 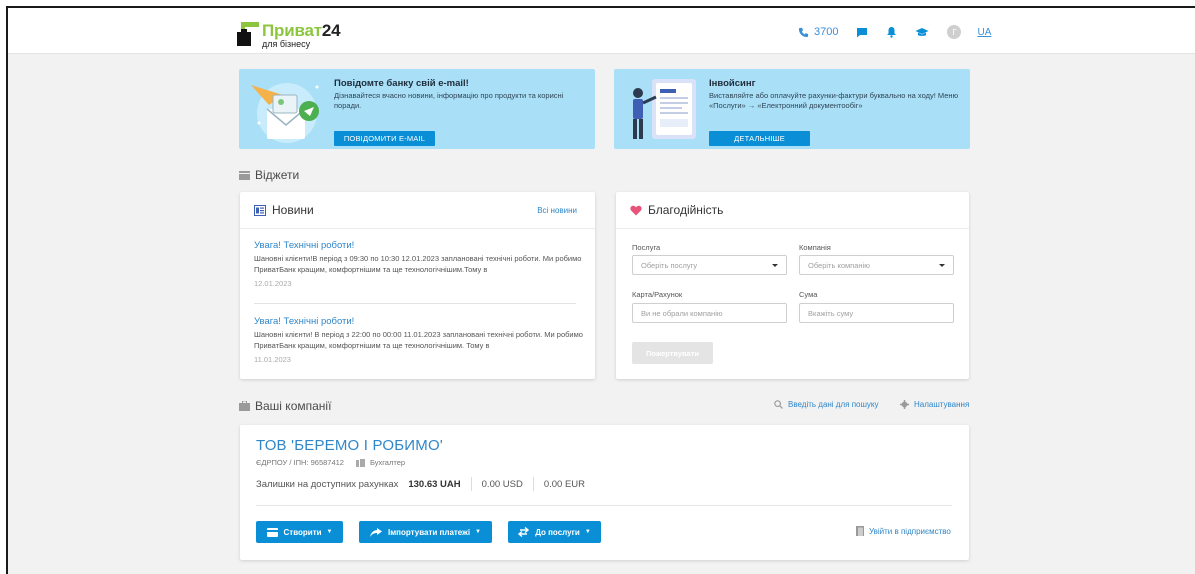 I want to click on header-actions: 3700 Г UA, so click(x=894, y=32).